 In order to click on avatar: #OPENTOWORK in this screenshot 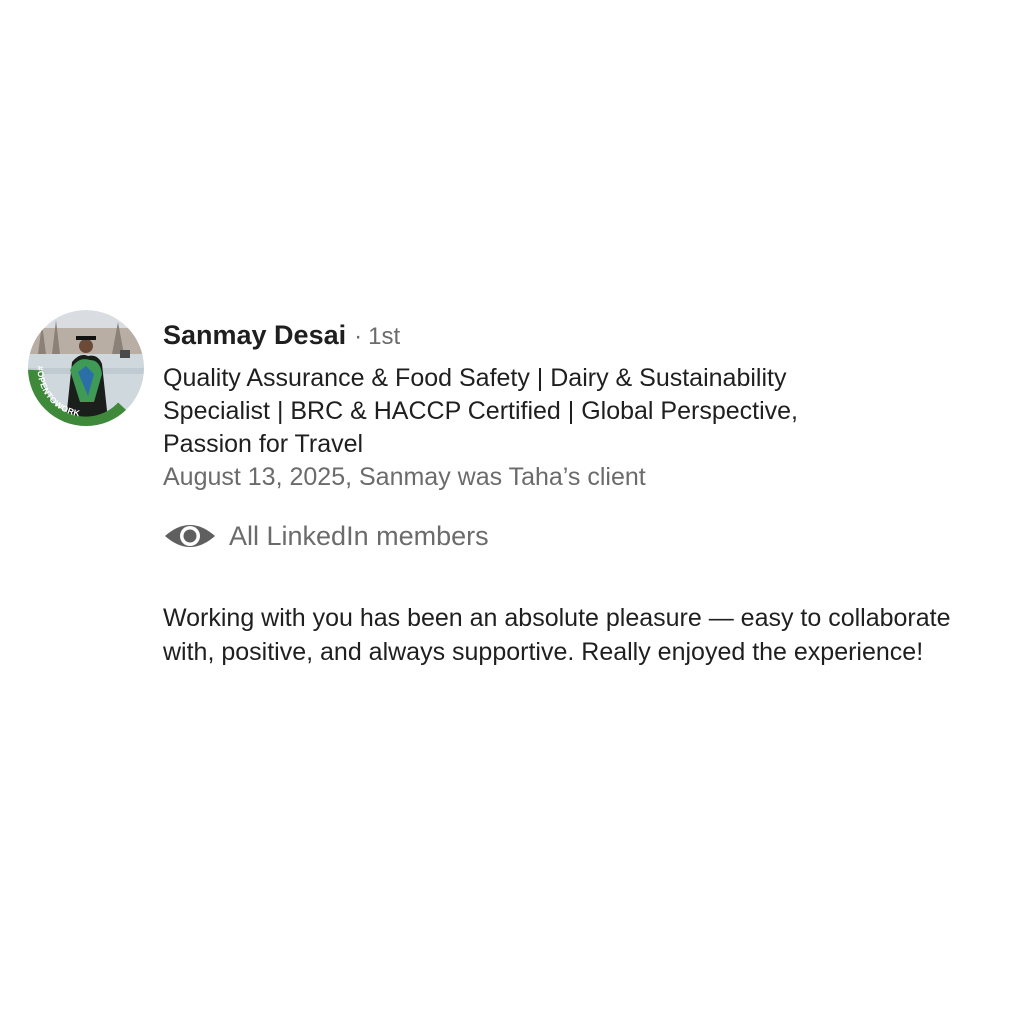, I will do `click(86, 368)`.